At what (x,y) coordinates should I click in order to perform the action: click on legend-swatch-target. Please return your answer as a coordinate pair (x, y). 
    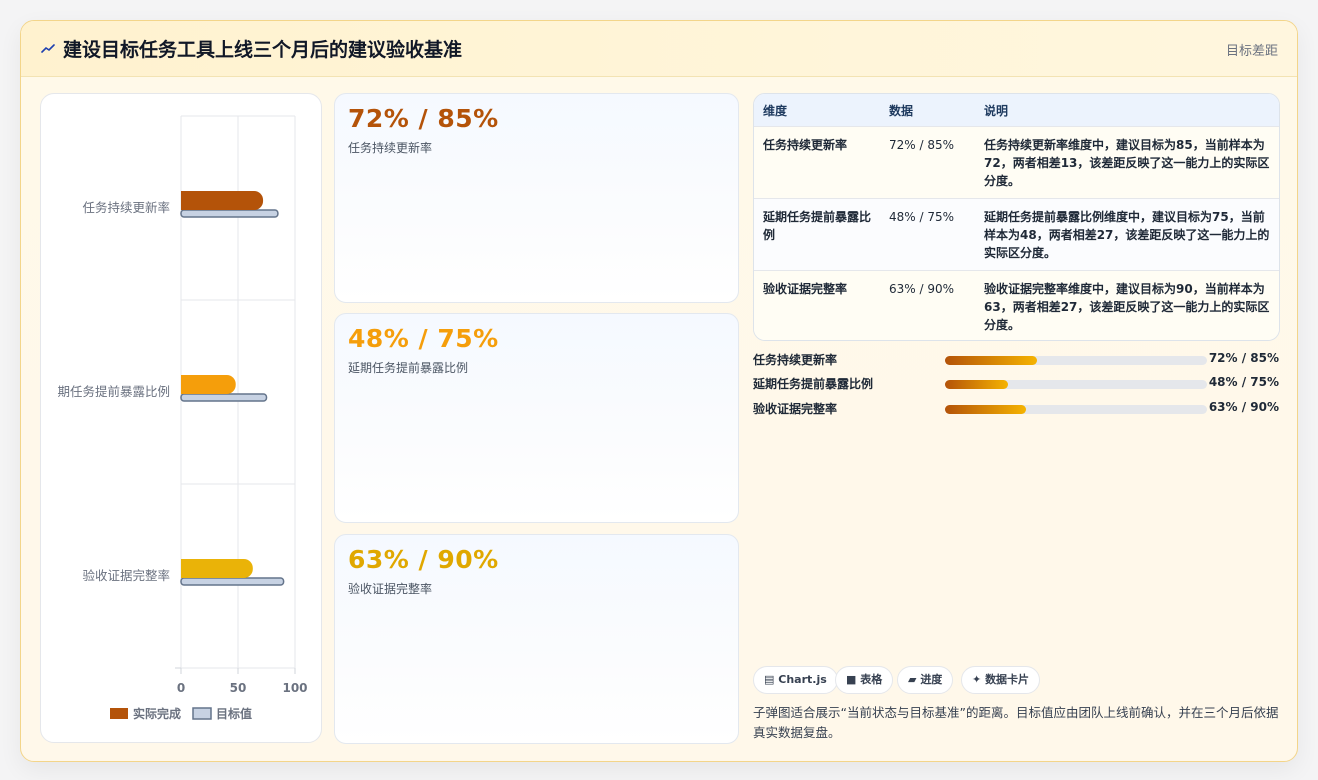
    Looking at the image, I should click on (202, 713).